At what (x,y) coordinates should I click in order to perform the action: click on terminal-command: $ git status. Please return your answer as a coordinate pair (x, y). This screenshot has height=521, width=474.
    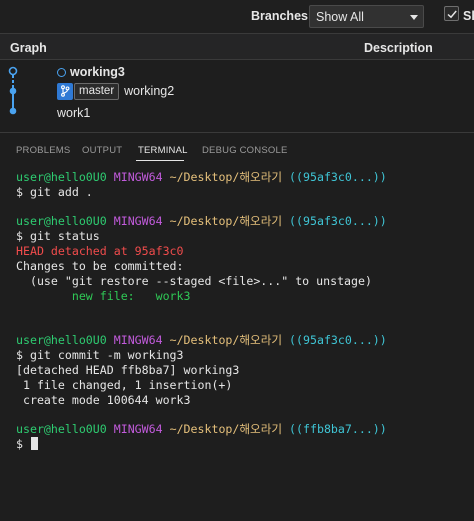
    Looking at the image, I should click on (58, 236).